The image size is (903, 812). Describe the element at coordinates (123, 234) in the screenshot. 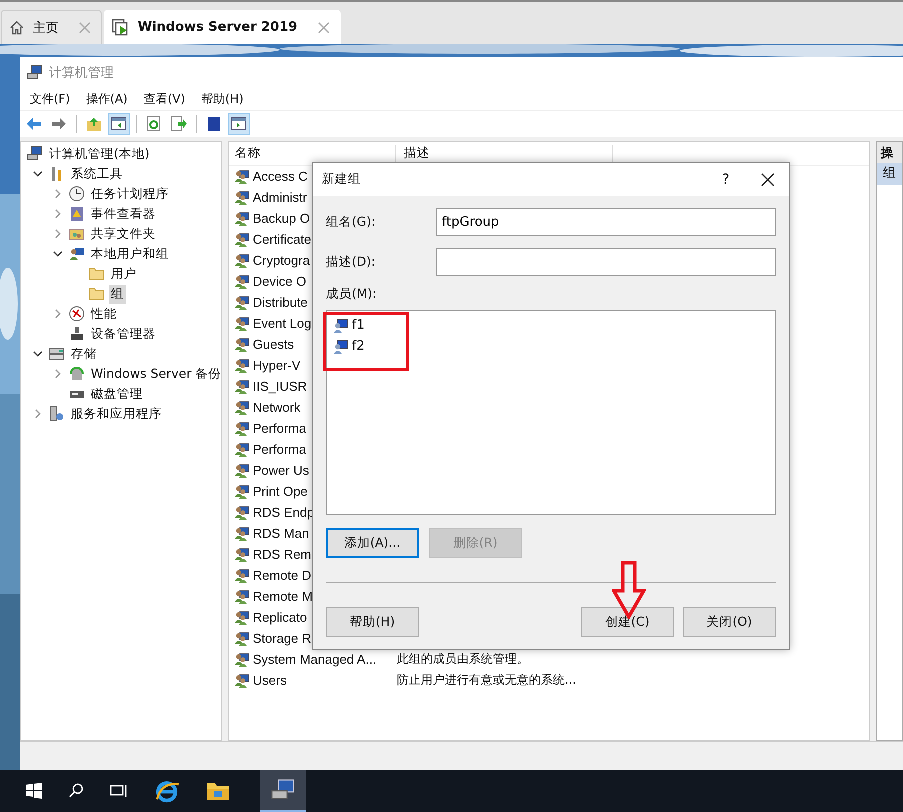

I see `tree-item: 共享文件夹` at that location.